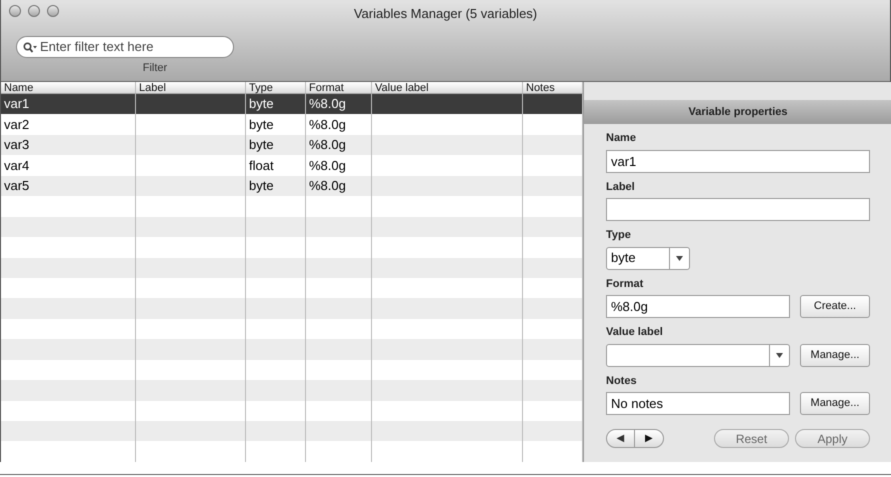  Describe the element at coordinates (292, 124) in the screenshot. I see `table-row: var2 byte %8.0g` at that location.